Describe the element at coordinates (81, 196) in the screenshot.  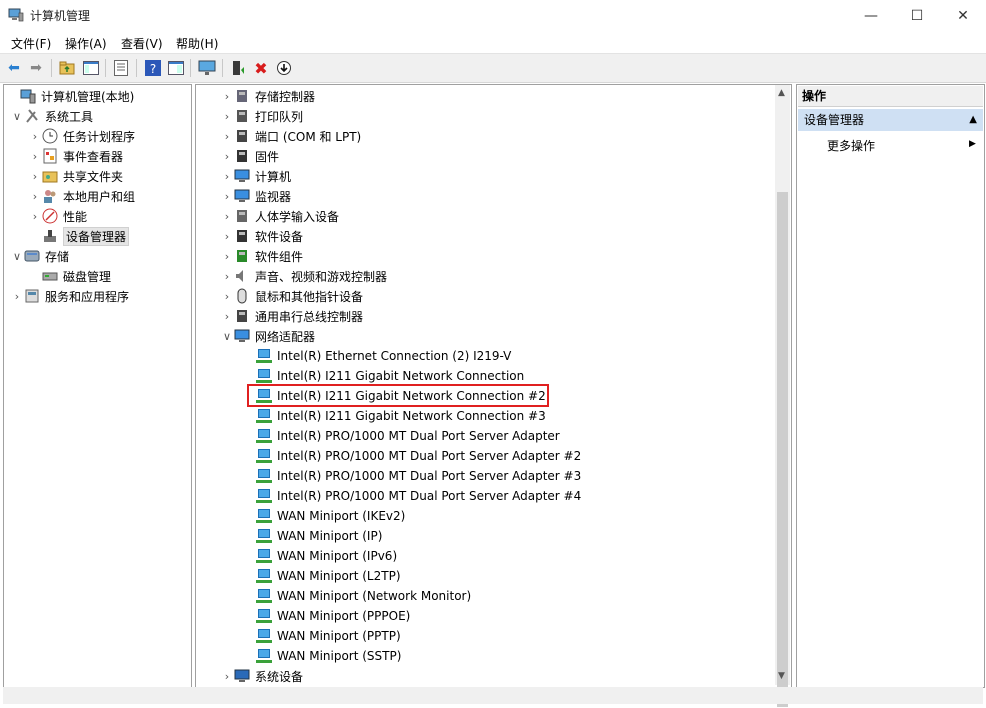
I see `tree-item-5: › 本地用户和组` at that location.